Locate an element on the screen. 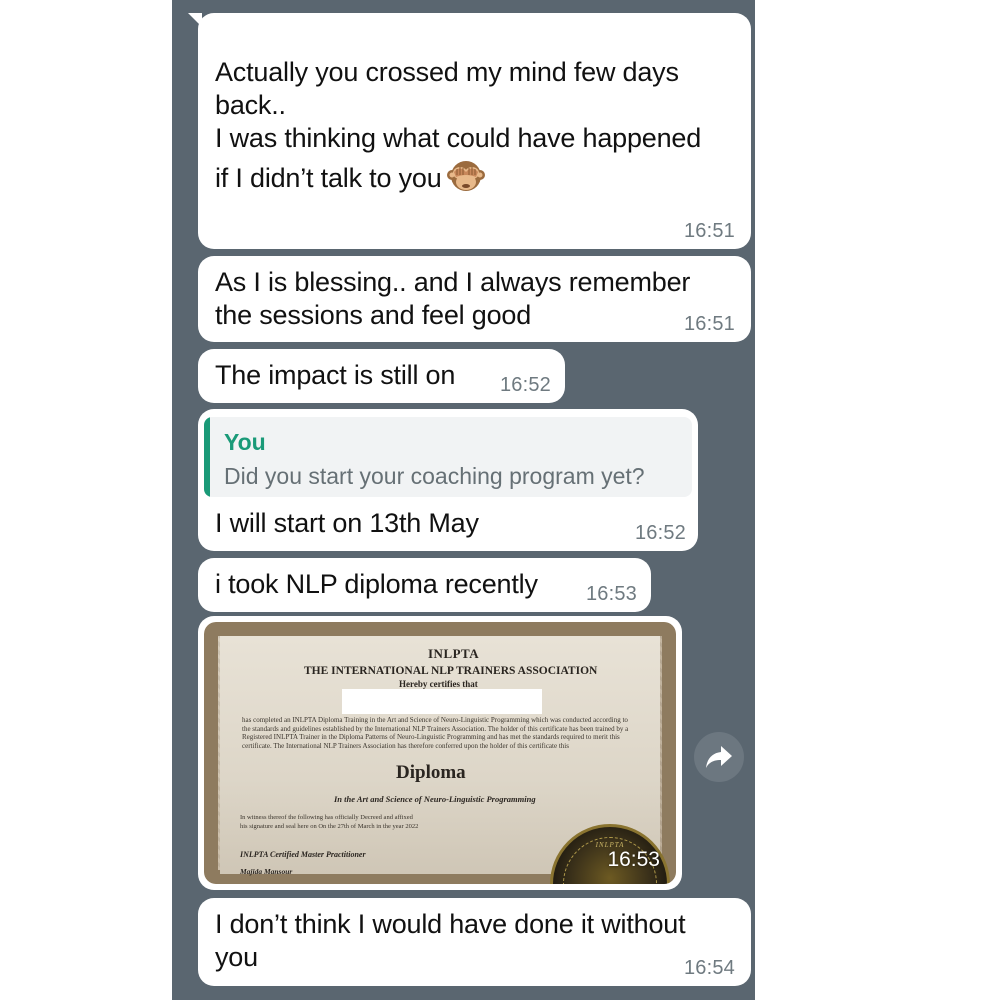 The image size is (1000, 1000). message-bubble: i took NLP diploma recently 16:53 is located at coordinates (424, 585).